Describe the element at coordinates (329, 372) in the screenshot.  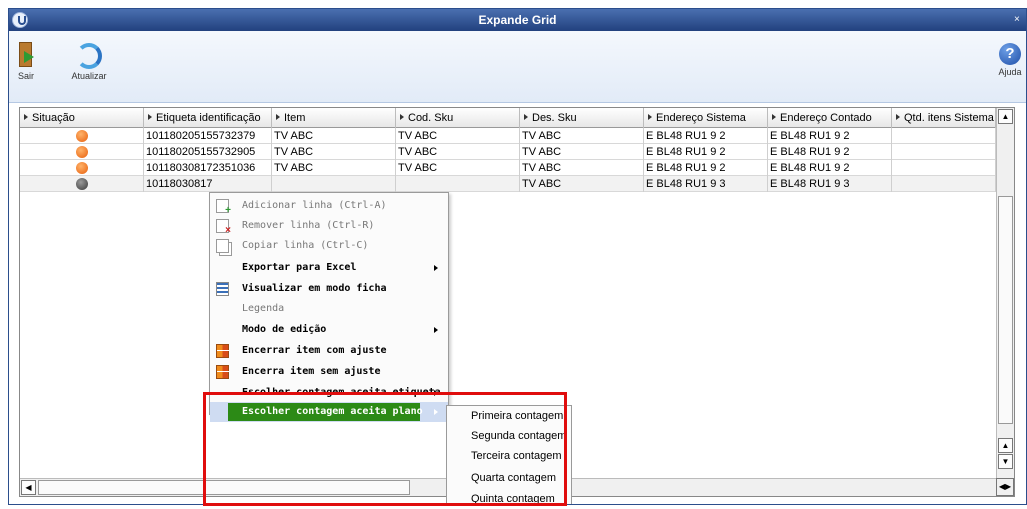
I see `menu-item-encerra-sem-ajuste: Encerra item sem ajuste` at that location.